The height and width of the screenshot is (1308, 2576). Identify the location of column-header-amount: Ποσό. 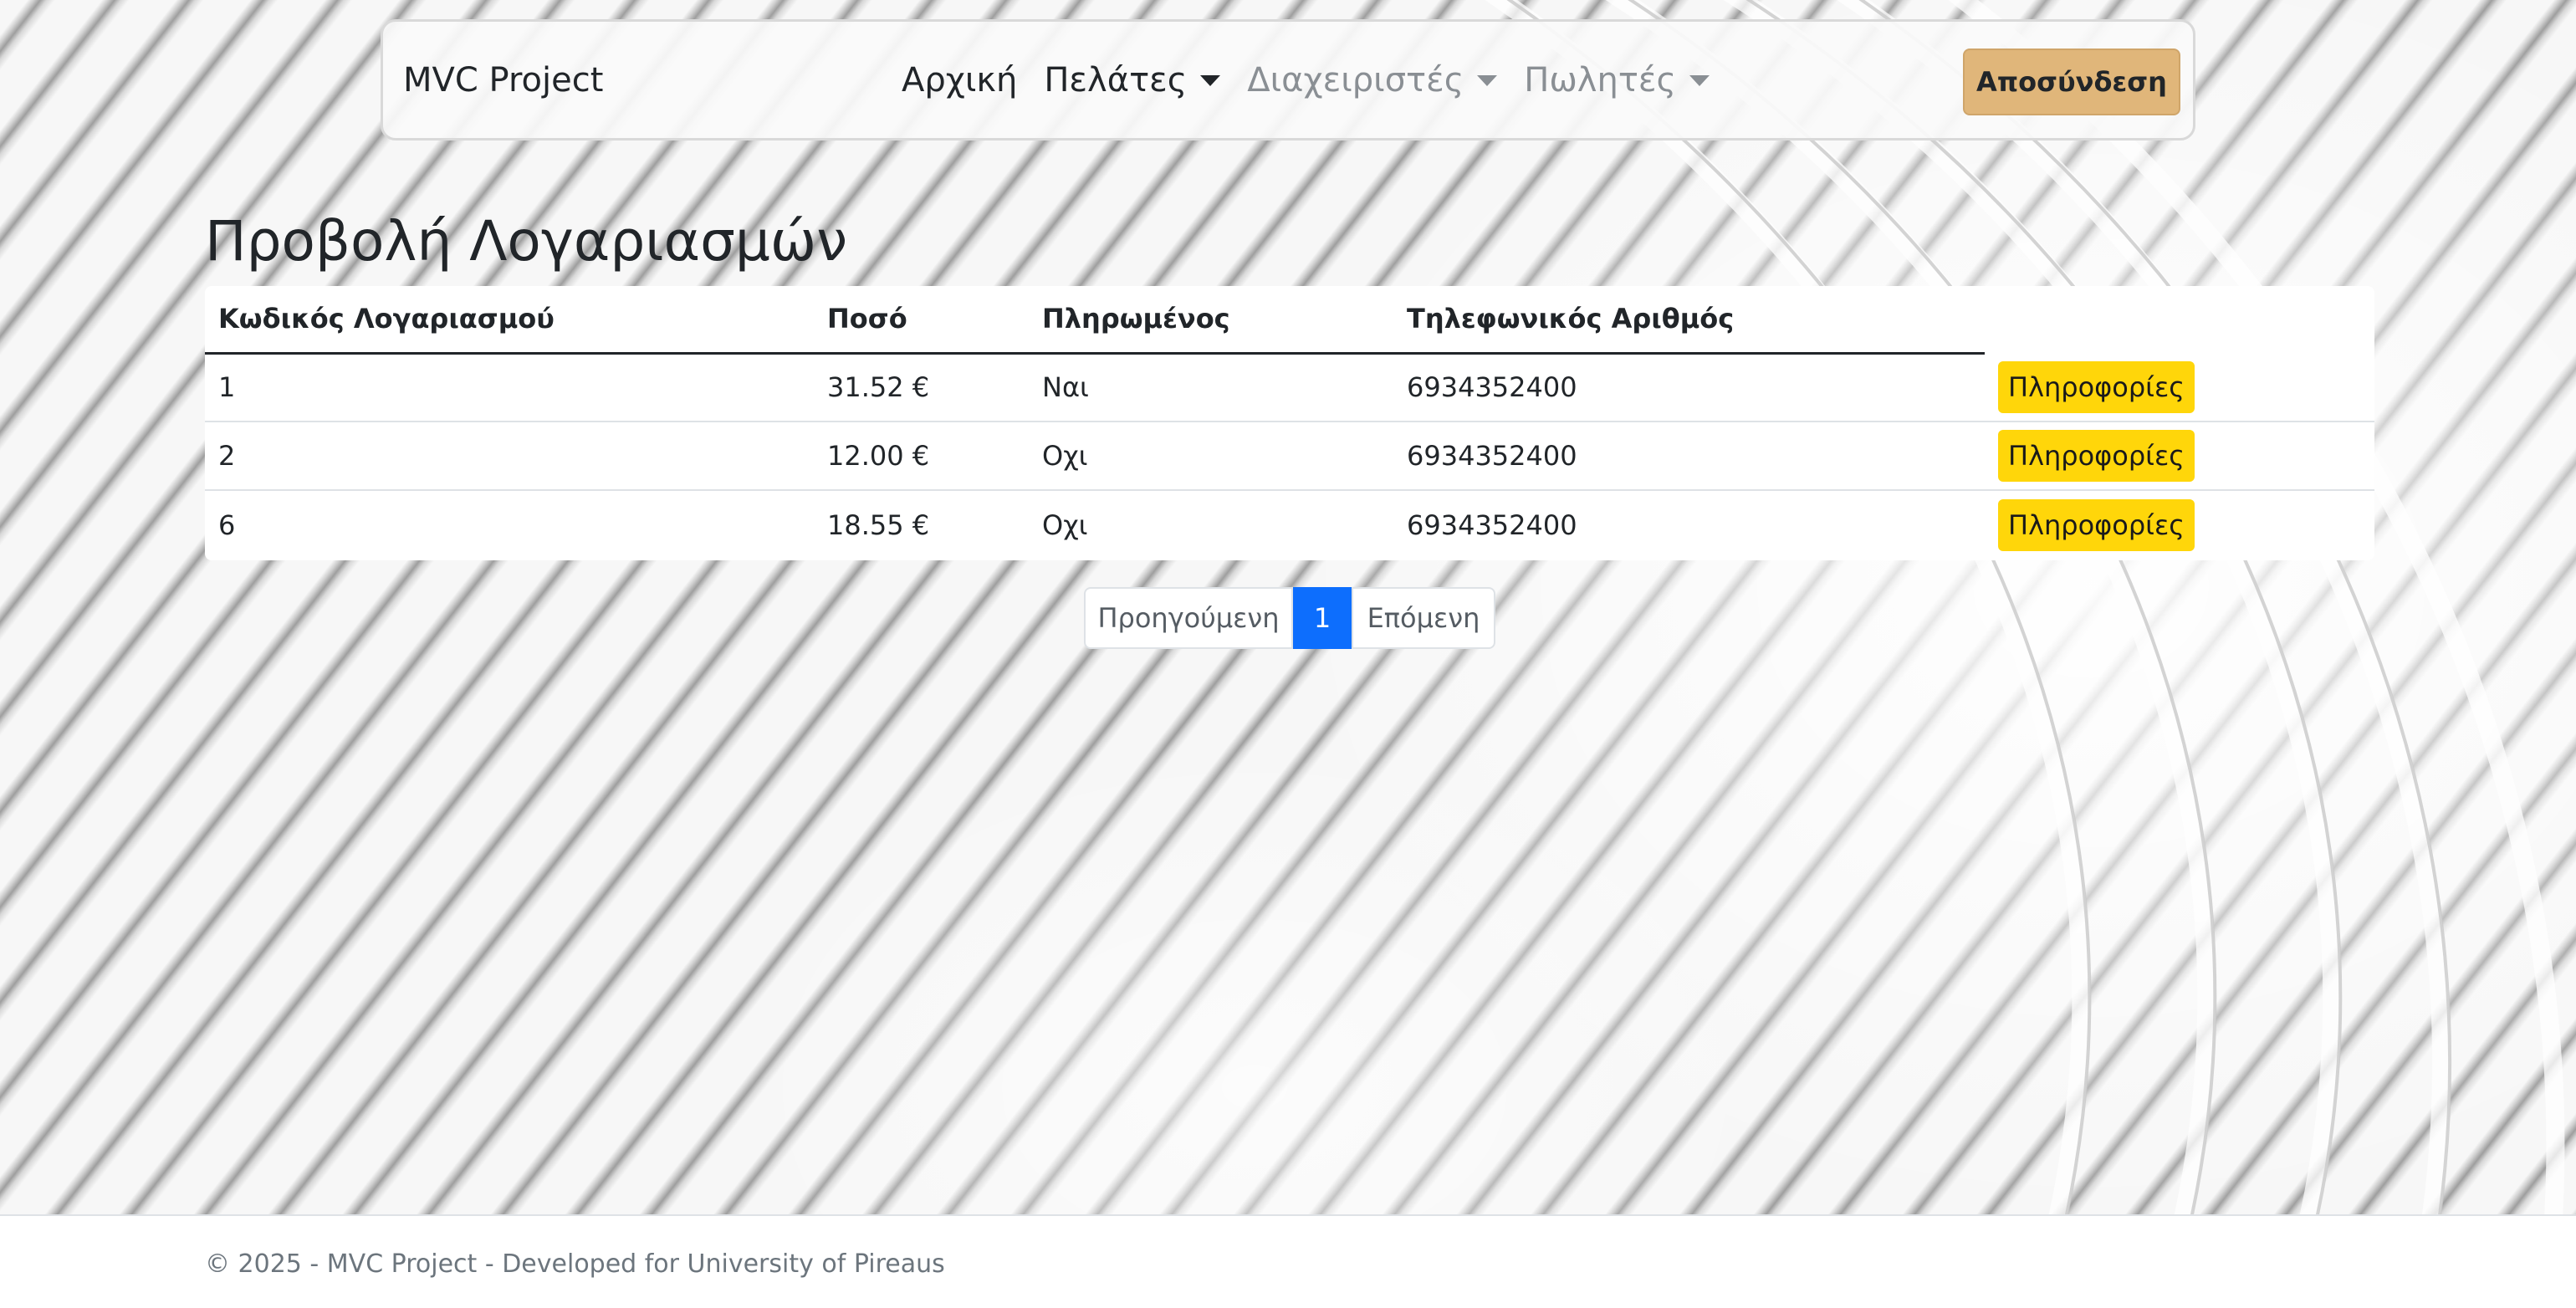
(921, 320).